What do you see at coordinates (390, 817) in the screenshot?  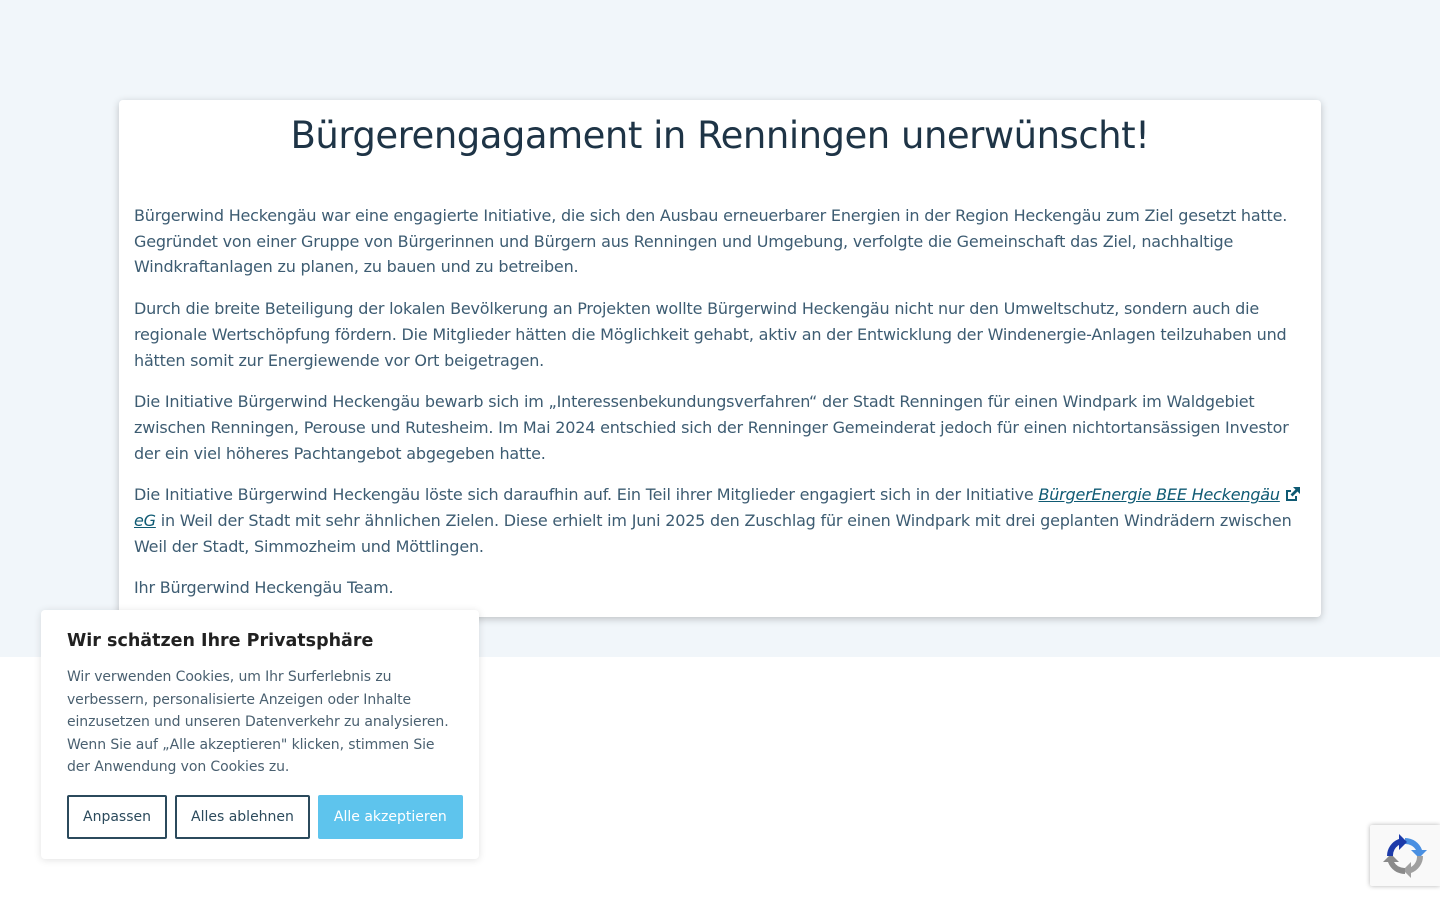 I see `accept-all-button: Alle akzeptieren` at bounding box center [390, 817].